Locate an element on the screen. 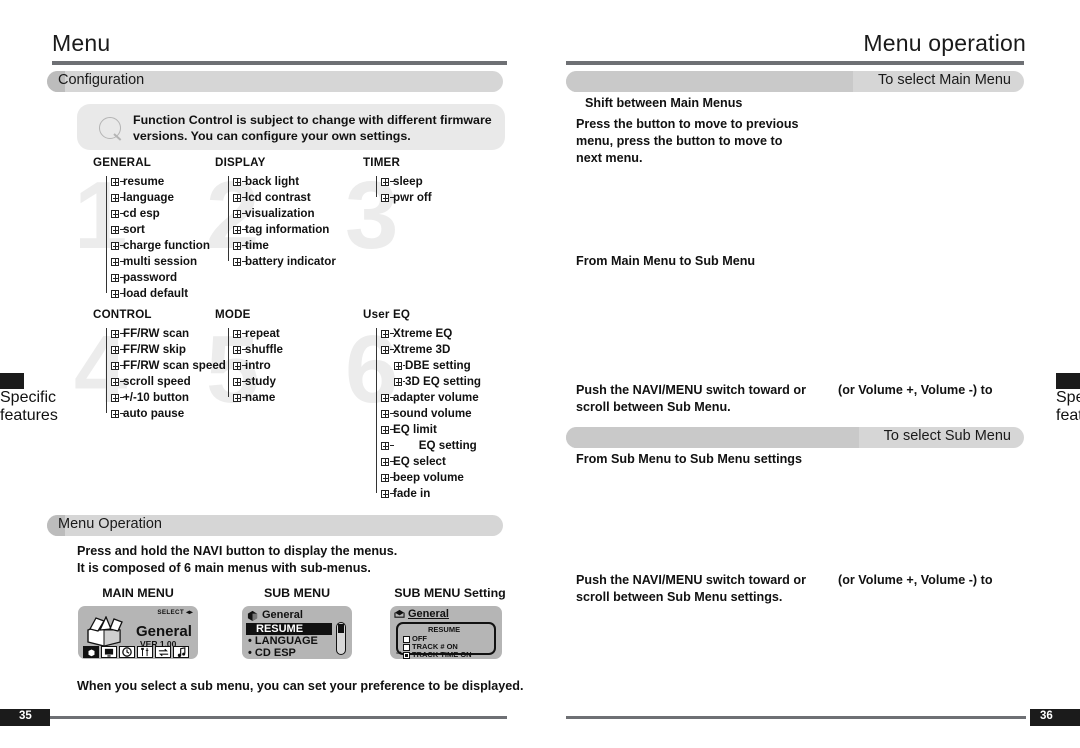 This screenshot has width=1080, height=748. tools-icon is located at coordinates (145, 652).